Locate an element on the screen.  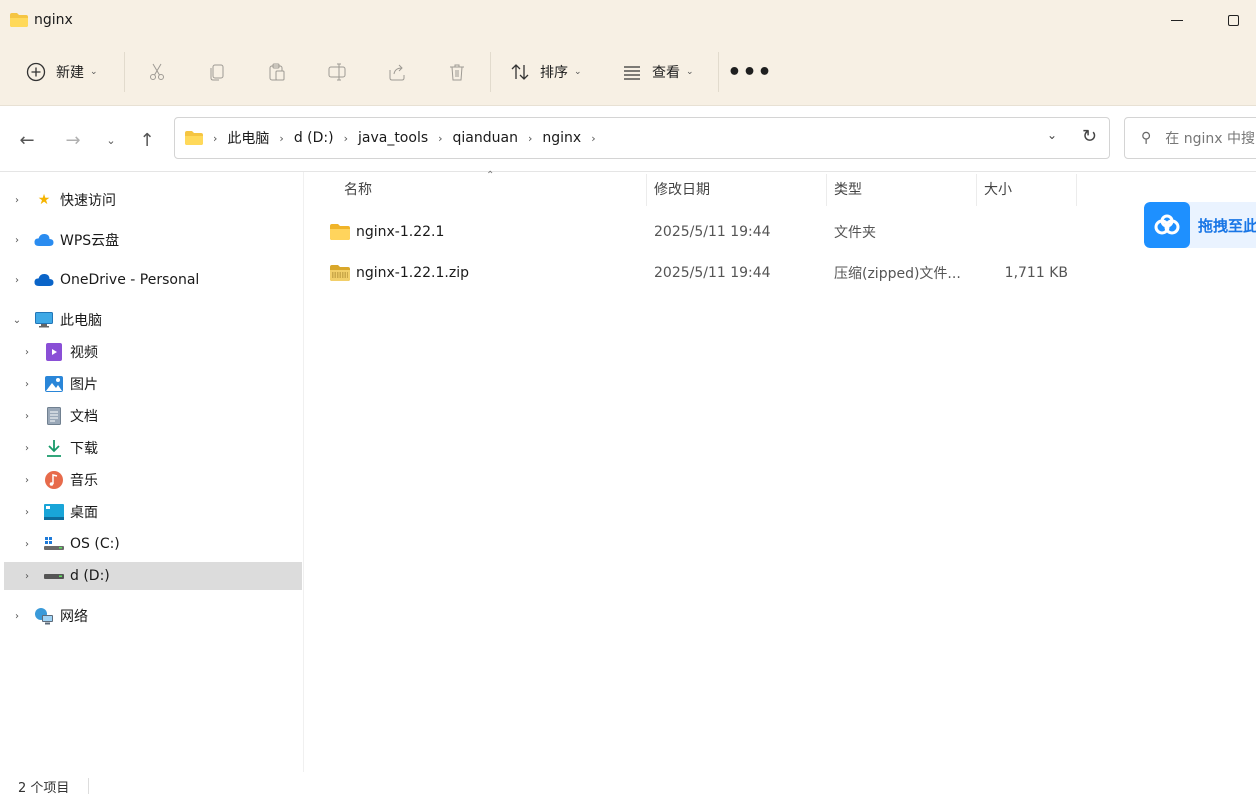
column-header-modified: 修改日期 is located at coordinates (739, 189).